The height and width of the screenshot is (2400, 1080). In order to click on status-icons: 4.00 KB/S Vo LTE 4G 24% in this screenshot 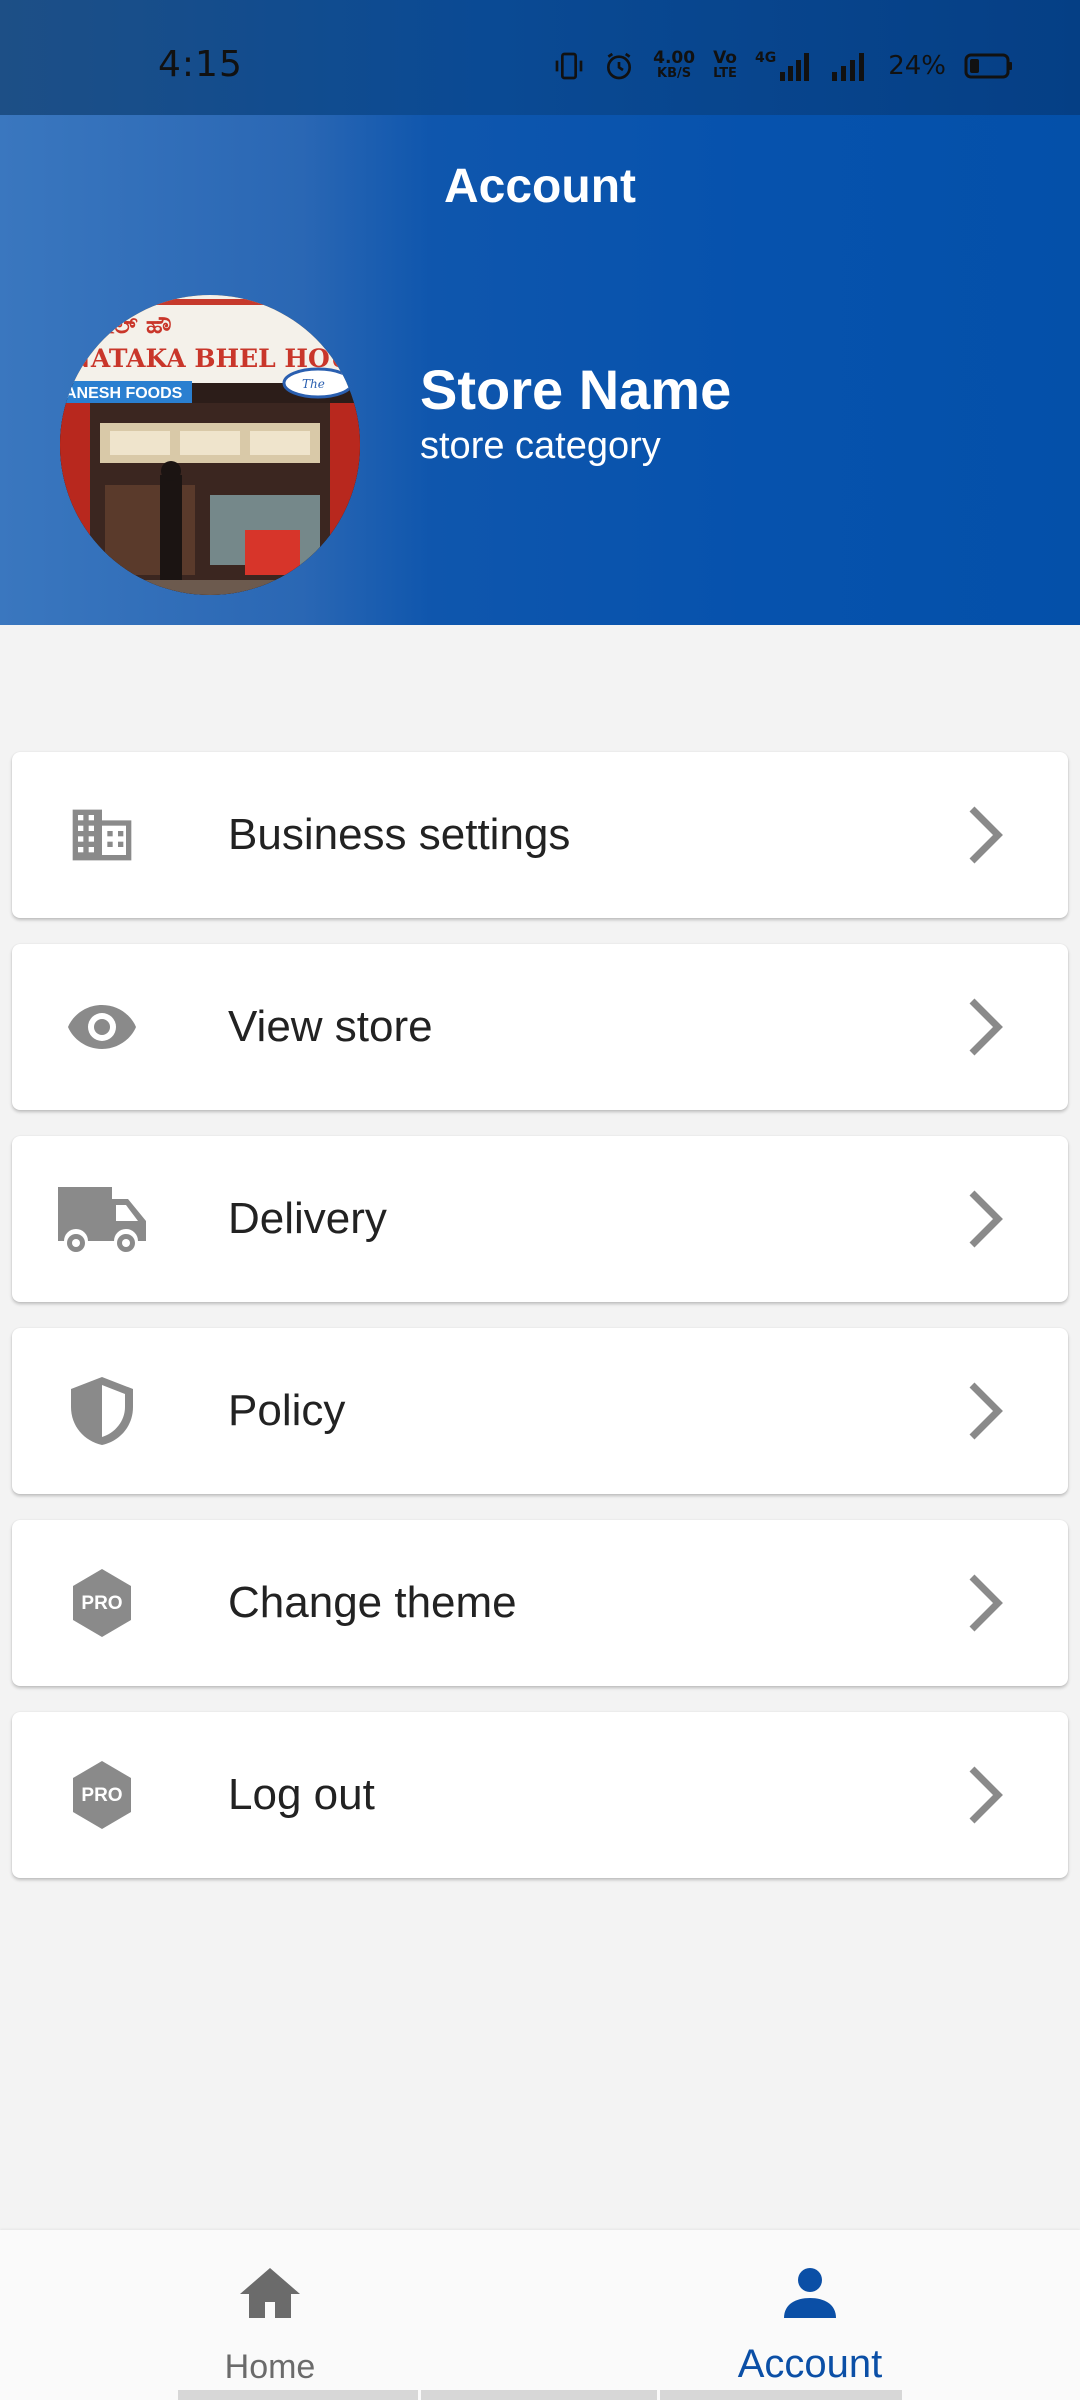, I will do `click(783, 66)`.